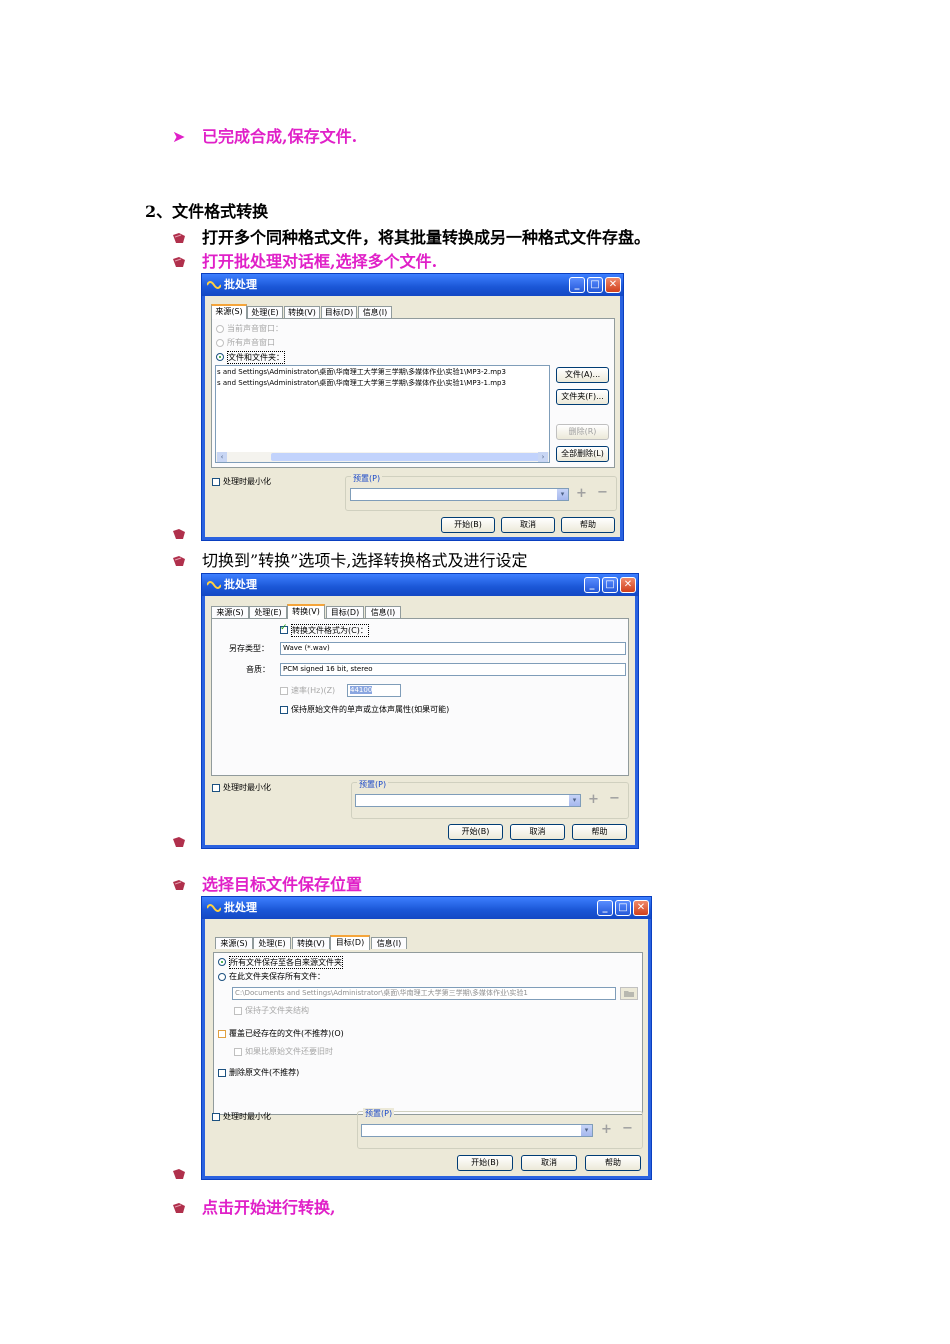 The image size is (950, 1344). What do you see at coordinates (238, 1011) in the screenshot?
I see `keep-structure-checkbox` at bounding box center [238, 1011].